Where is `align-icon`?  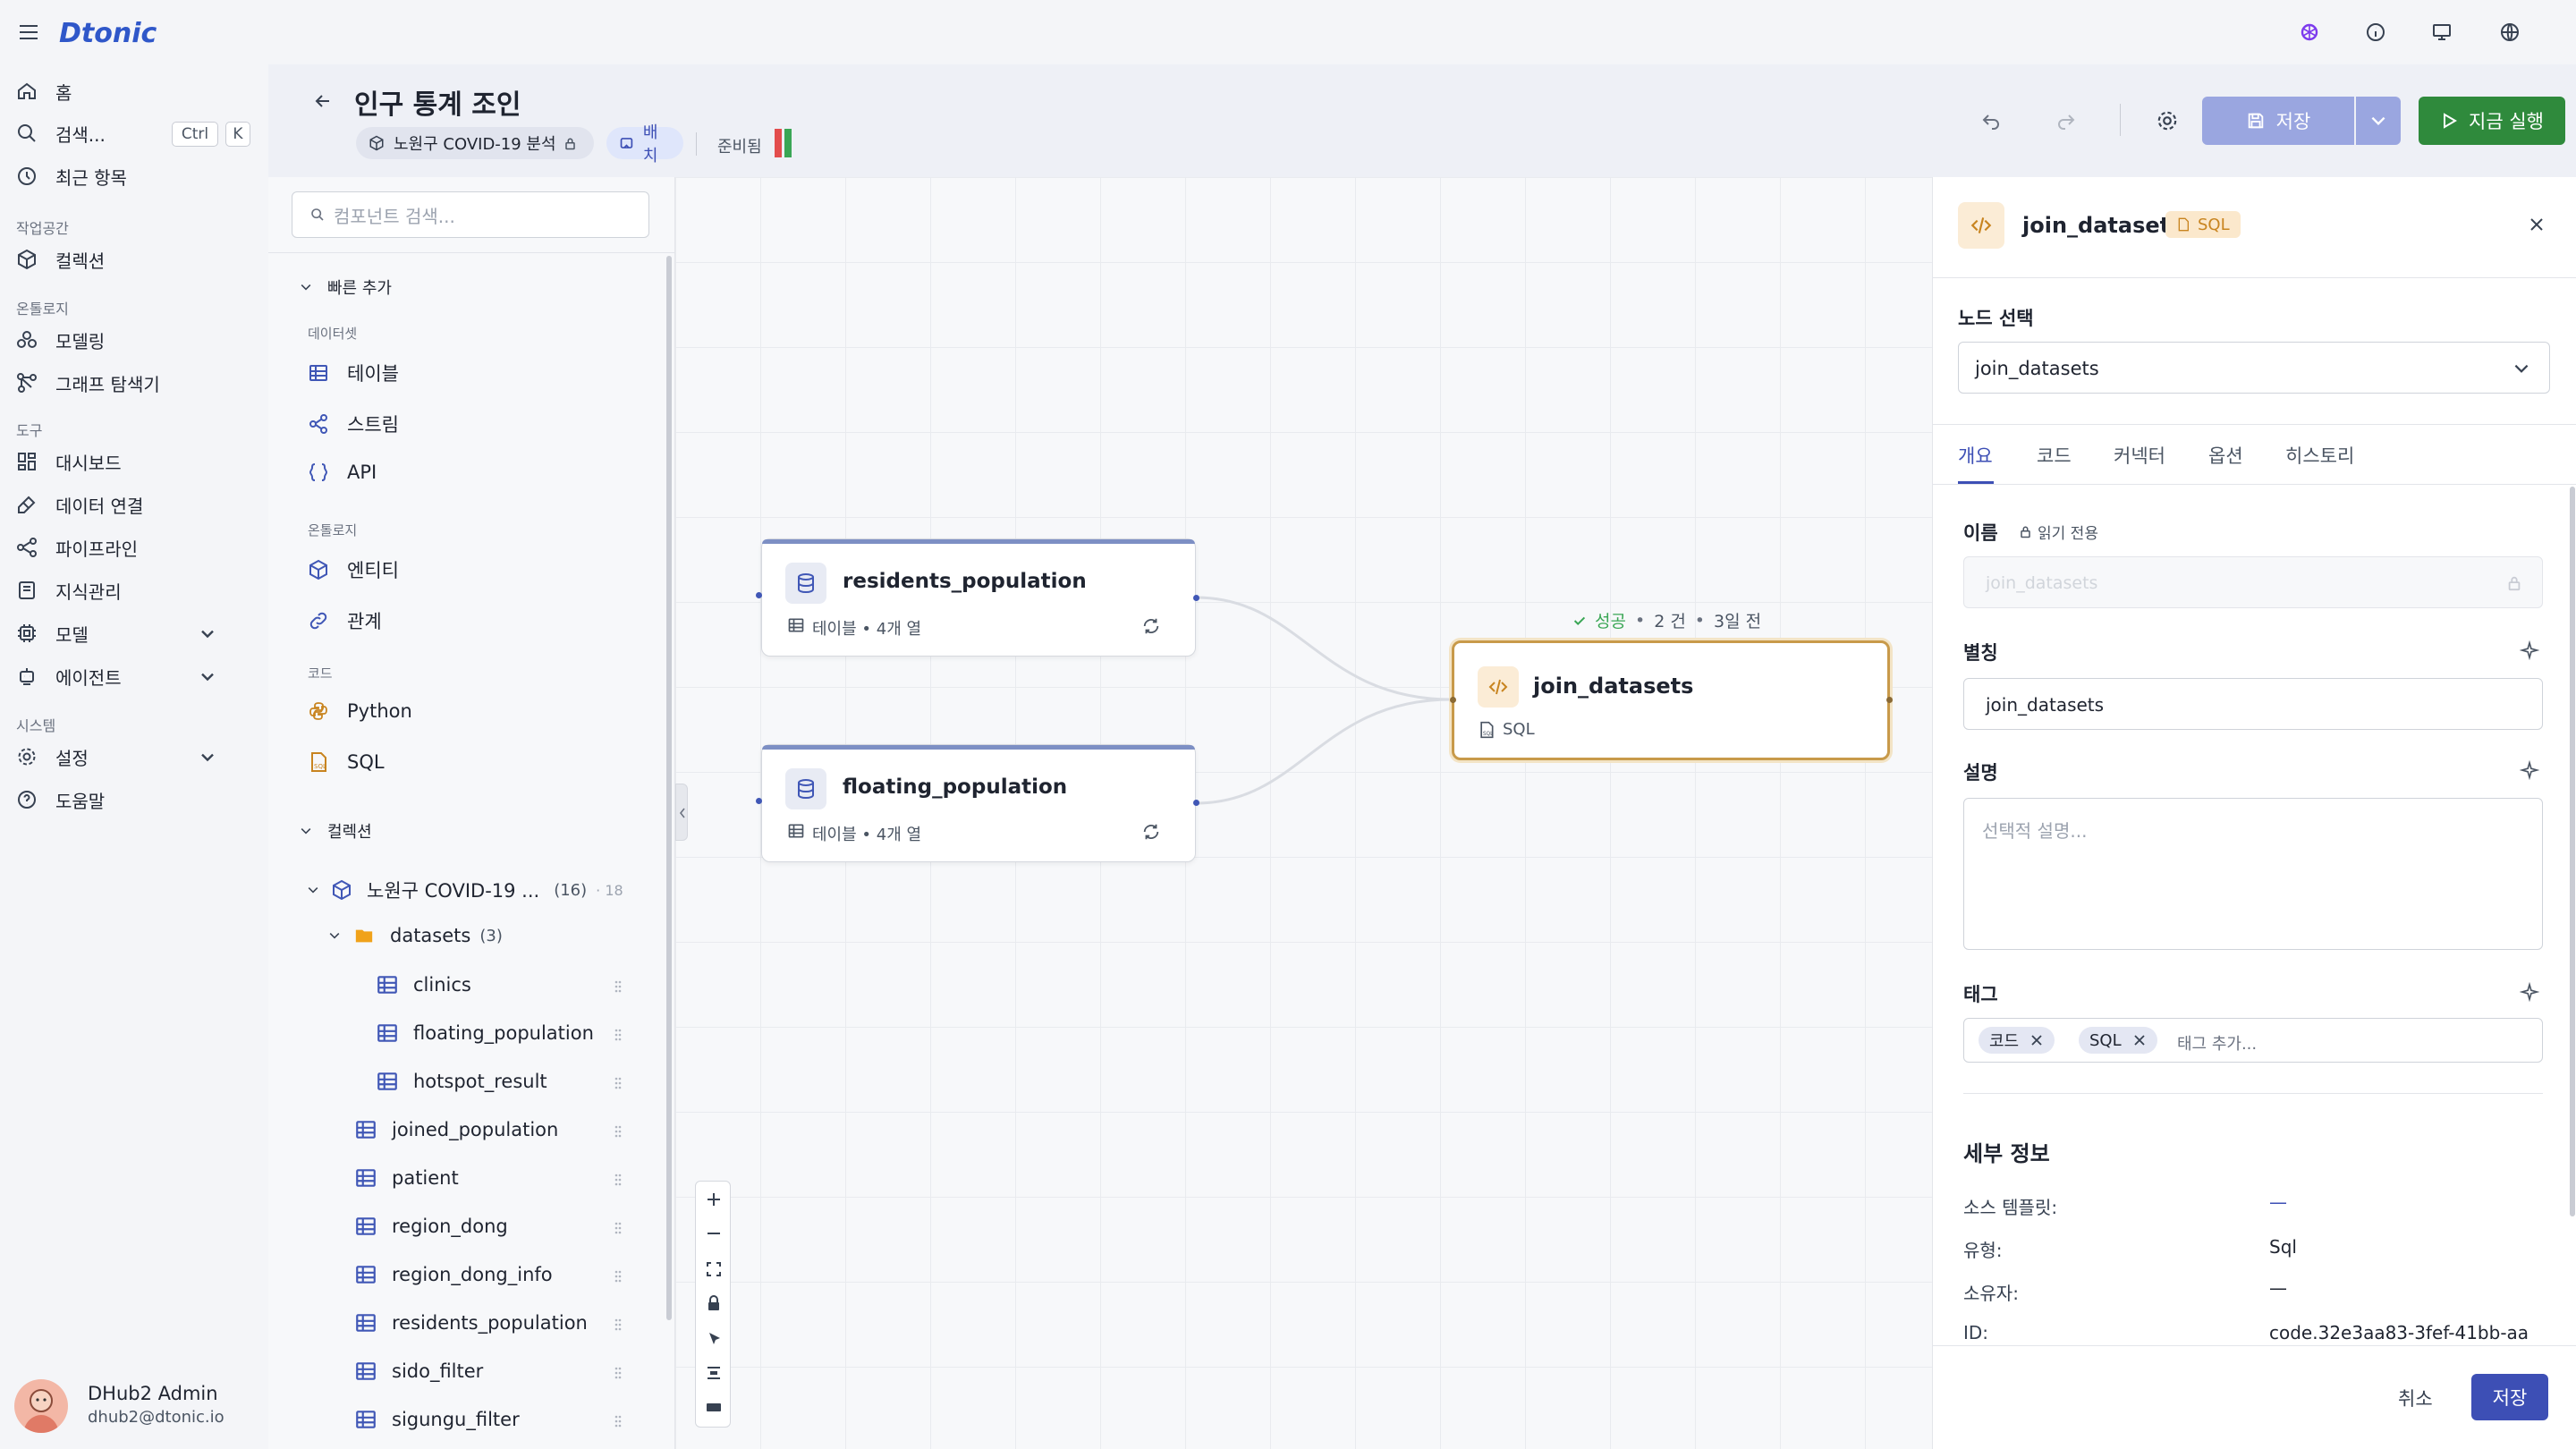
align-icon is located at coordinates (714, 1373).